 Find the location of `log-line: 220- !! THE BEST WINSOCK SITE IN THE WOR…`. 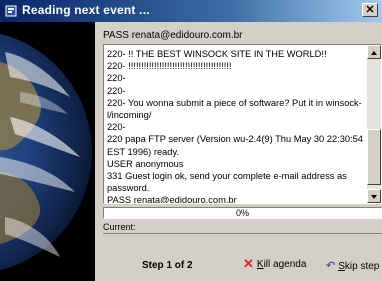

log-line: 220- !! THE BEST WINSOCK SITE IN THE WOR… is located at coordinates (217, 54).